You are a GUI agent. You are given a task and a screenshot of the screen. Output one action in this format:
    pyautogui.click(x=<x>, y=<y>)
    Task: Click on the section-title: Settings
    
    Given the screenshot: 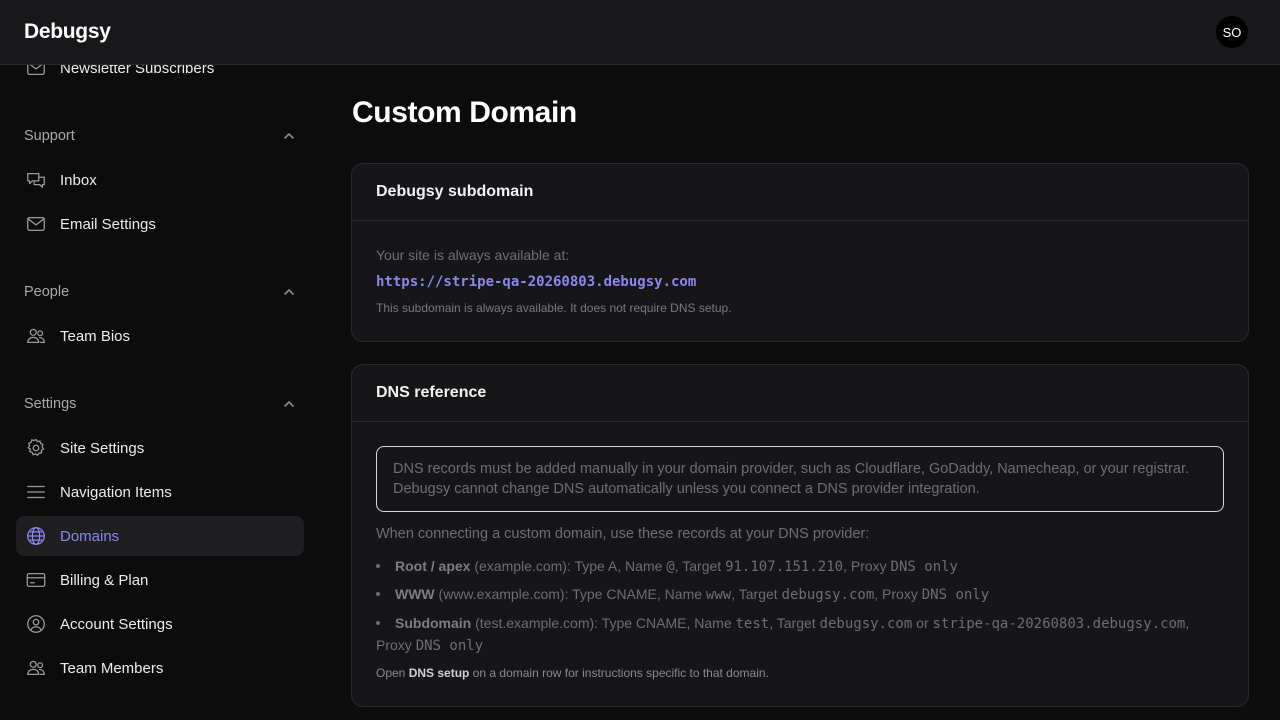 What is the action you would take?
    pyautogui.click(x=50, y=404)
    